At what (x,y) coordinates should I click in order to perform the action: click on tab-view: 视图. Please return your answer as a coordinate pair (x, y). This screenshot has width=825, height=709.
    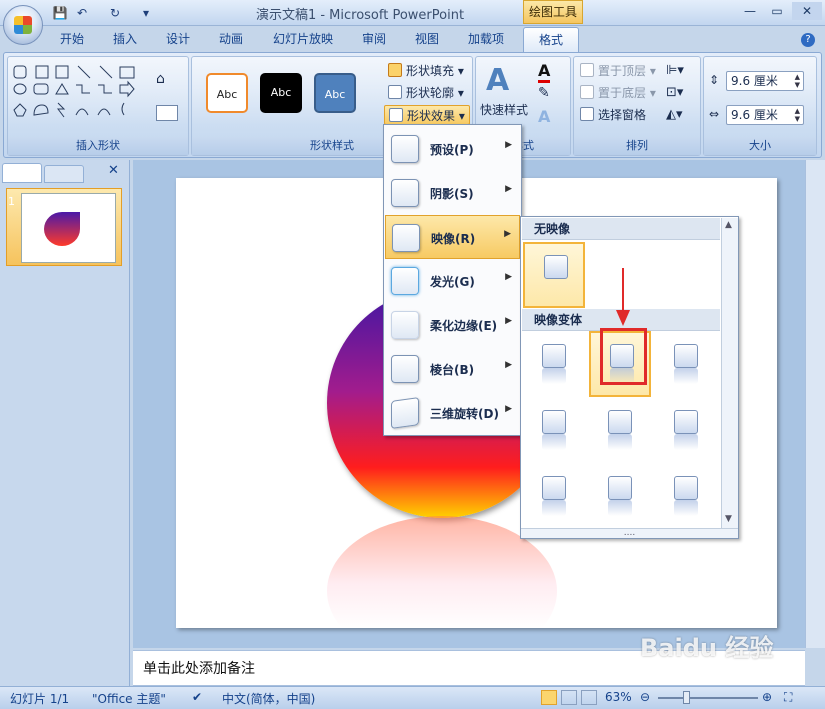
    Looking at the image, I should click on (427, 40).